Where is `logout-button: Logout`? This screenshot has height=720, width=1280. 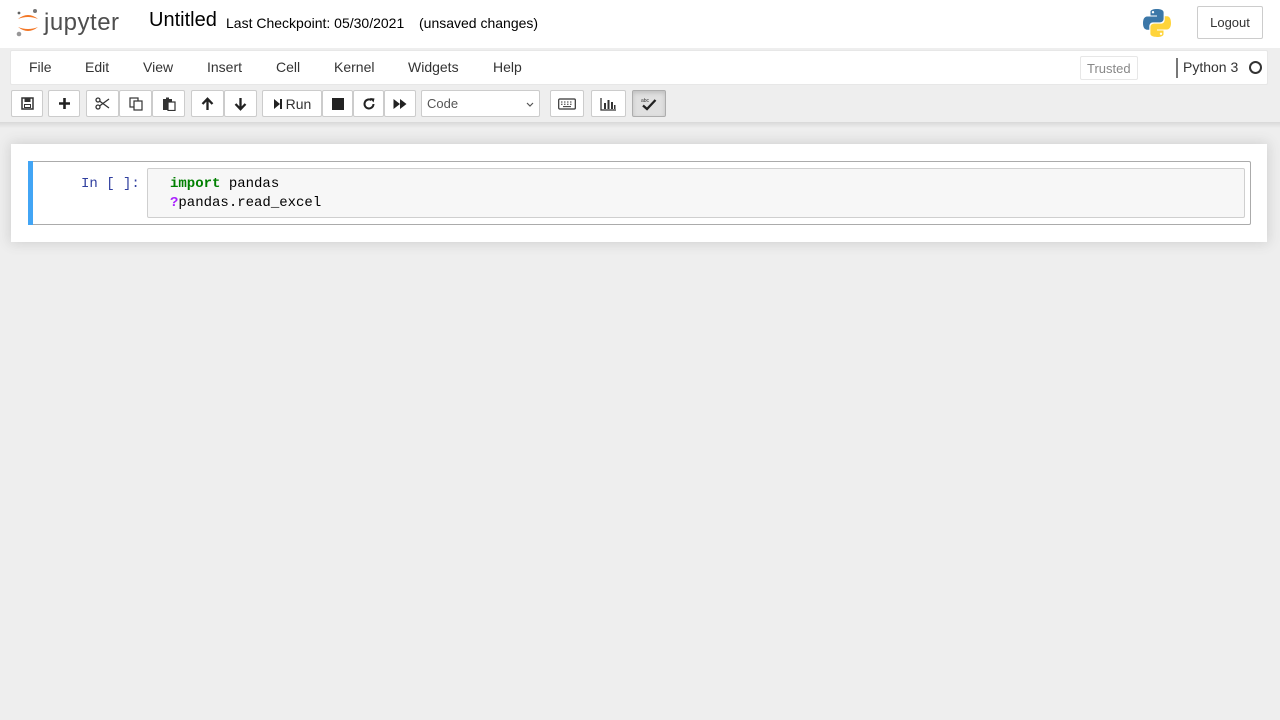 logout-button: Logout is located at coordinates (1230, 22).